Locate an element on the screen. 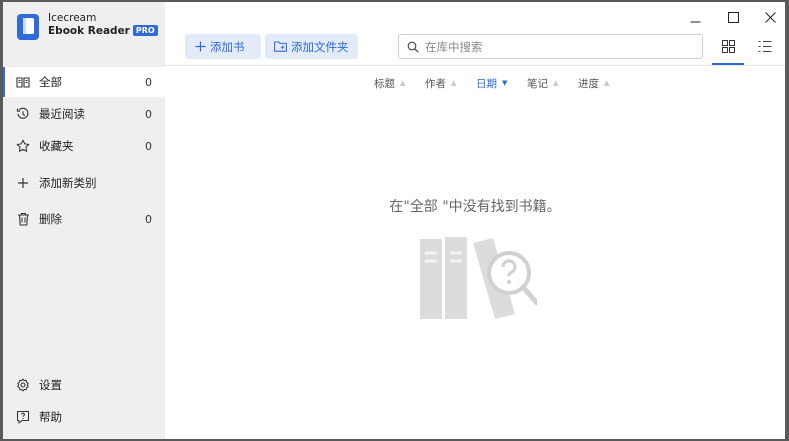 The width and height of the screenshot is (789, 441). sort-notes: 笔记 ▲ is located at coordinates (542, 83).